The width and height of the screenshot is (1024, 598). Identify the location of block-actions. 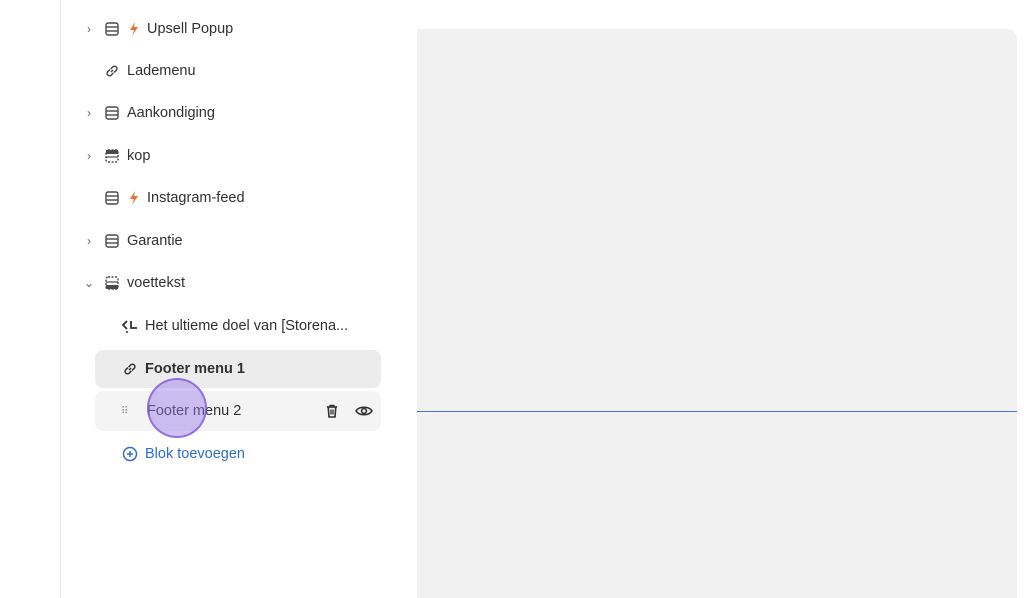
(348, 411).